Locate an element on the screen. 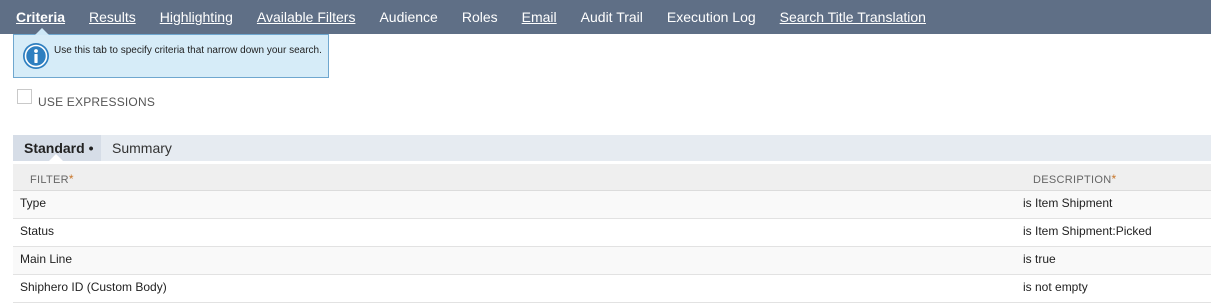 The width and height of the screenshot is (1211, 303). tab-audit-trail: Audit Trail is located at coordinates (612, 17).